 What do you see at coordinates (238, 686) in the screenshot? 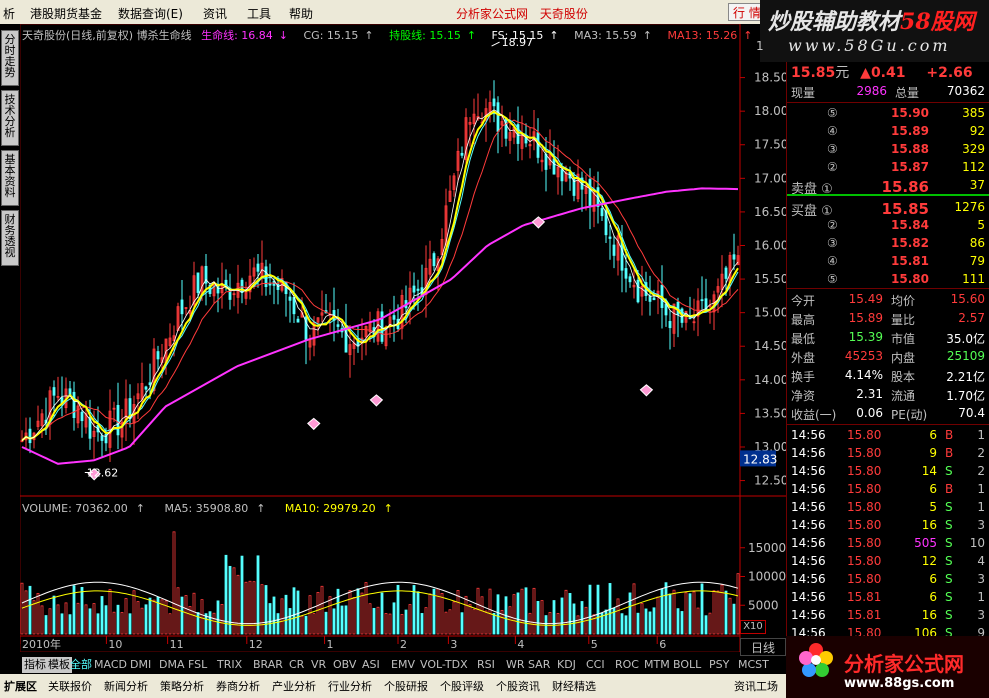
I see `status-tab: 券商分析` at bounding box center [238, 686].